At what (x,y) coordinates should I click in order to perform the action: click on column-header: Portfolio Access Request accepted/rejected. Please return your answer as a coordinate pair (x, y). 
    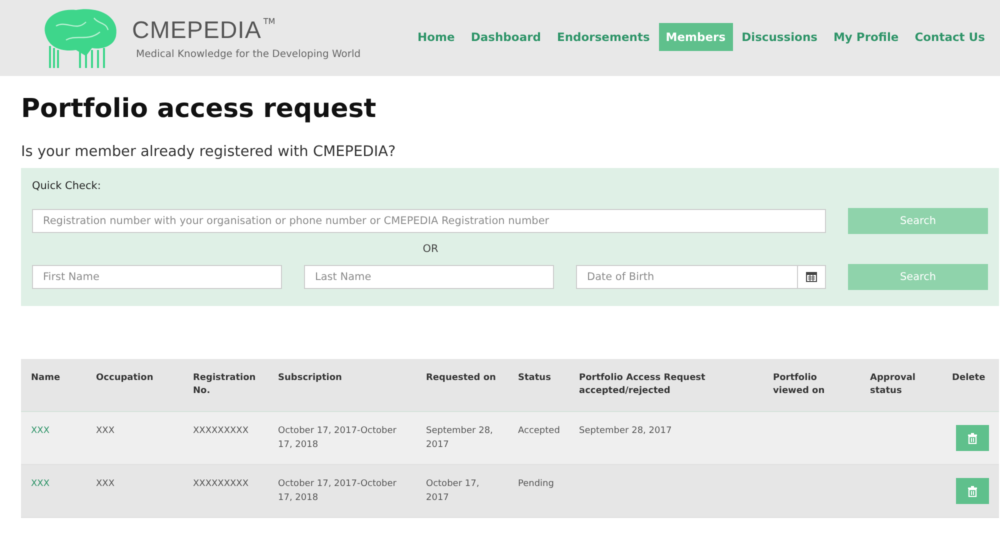
    Looking at the image, I should click on (642, 384).